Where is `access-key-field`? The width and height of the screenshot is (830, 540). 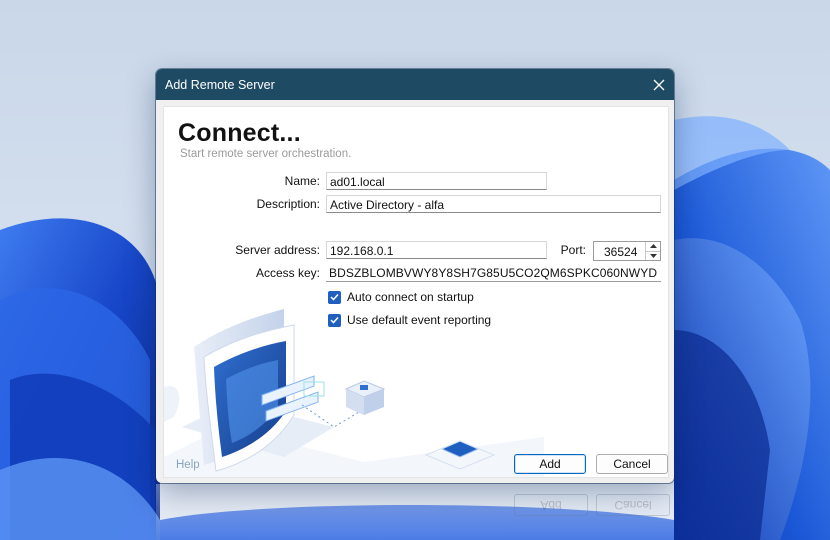 access-key-field is located at coordinates (493, 273).